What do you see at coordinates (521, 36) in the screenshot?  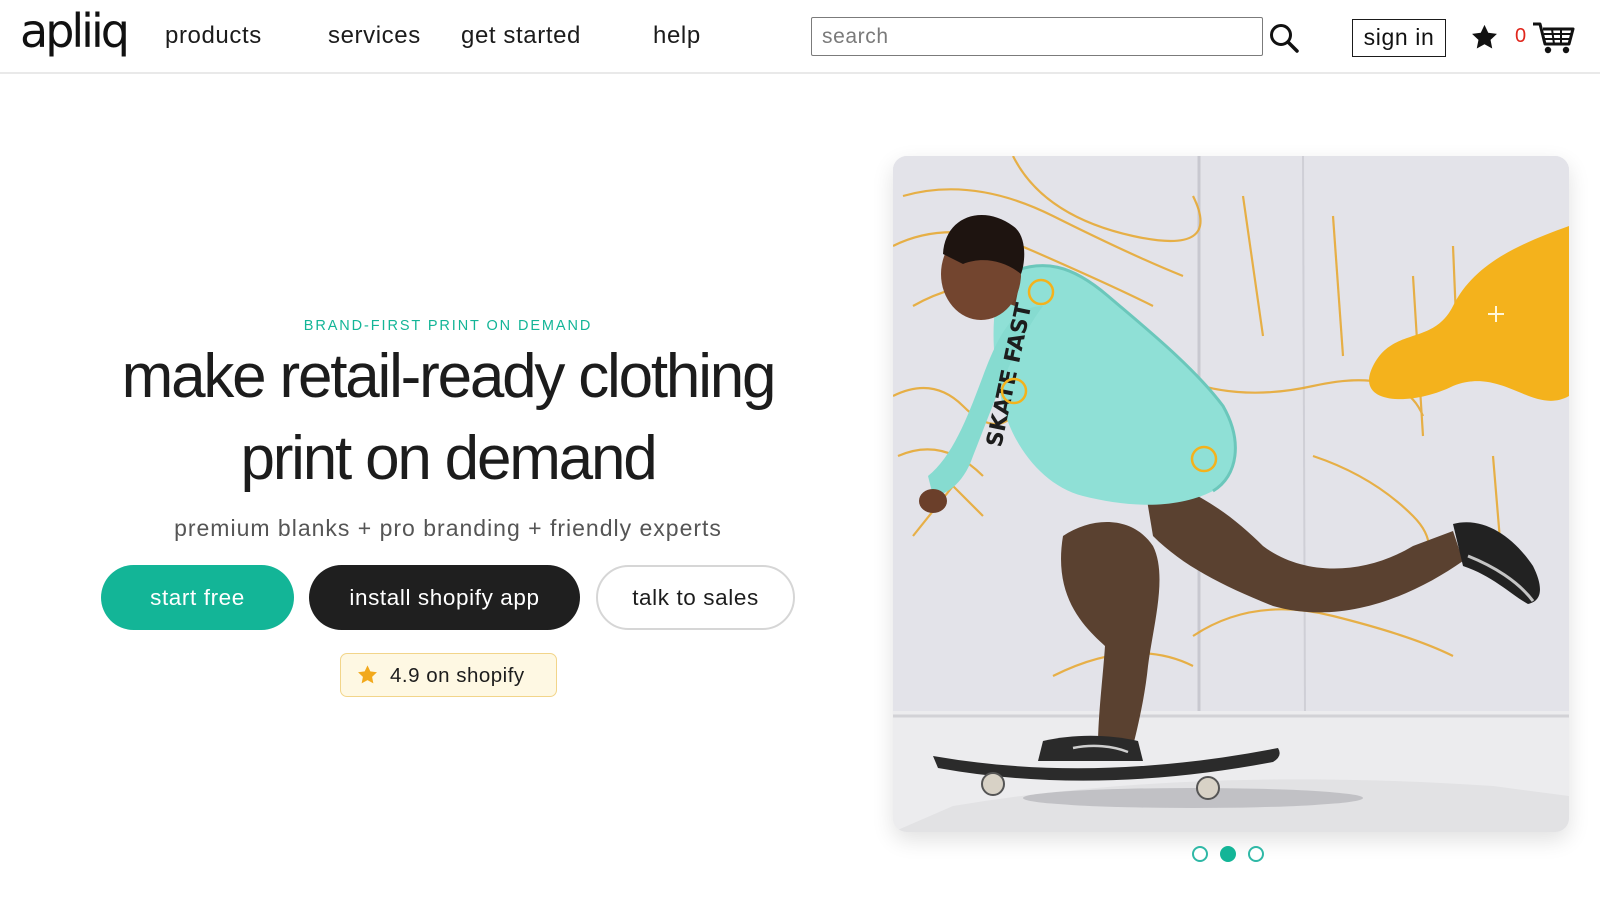 I see `nav-get-started: get started` at bounding box center [521, 36].